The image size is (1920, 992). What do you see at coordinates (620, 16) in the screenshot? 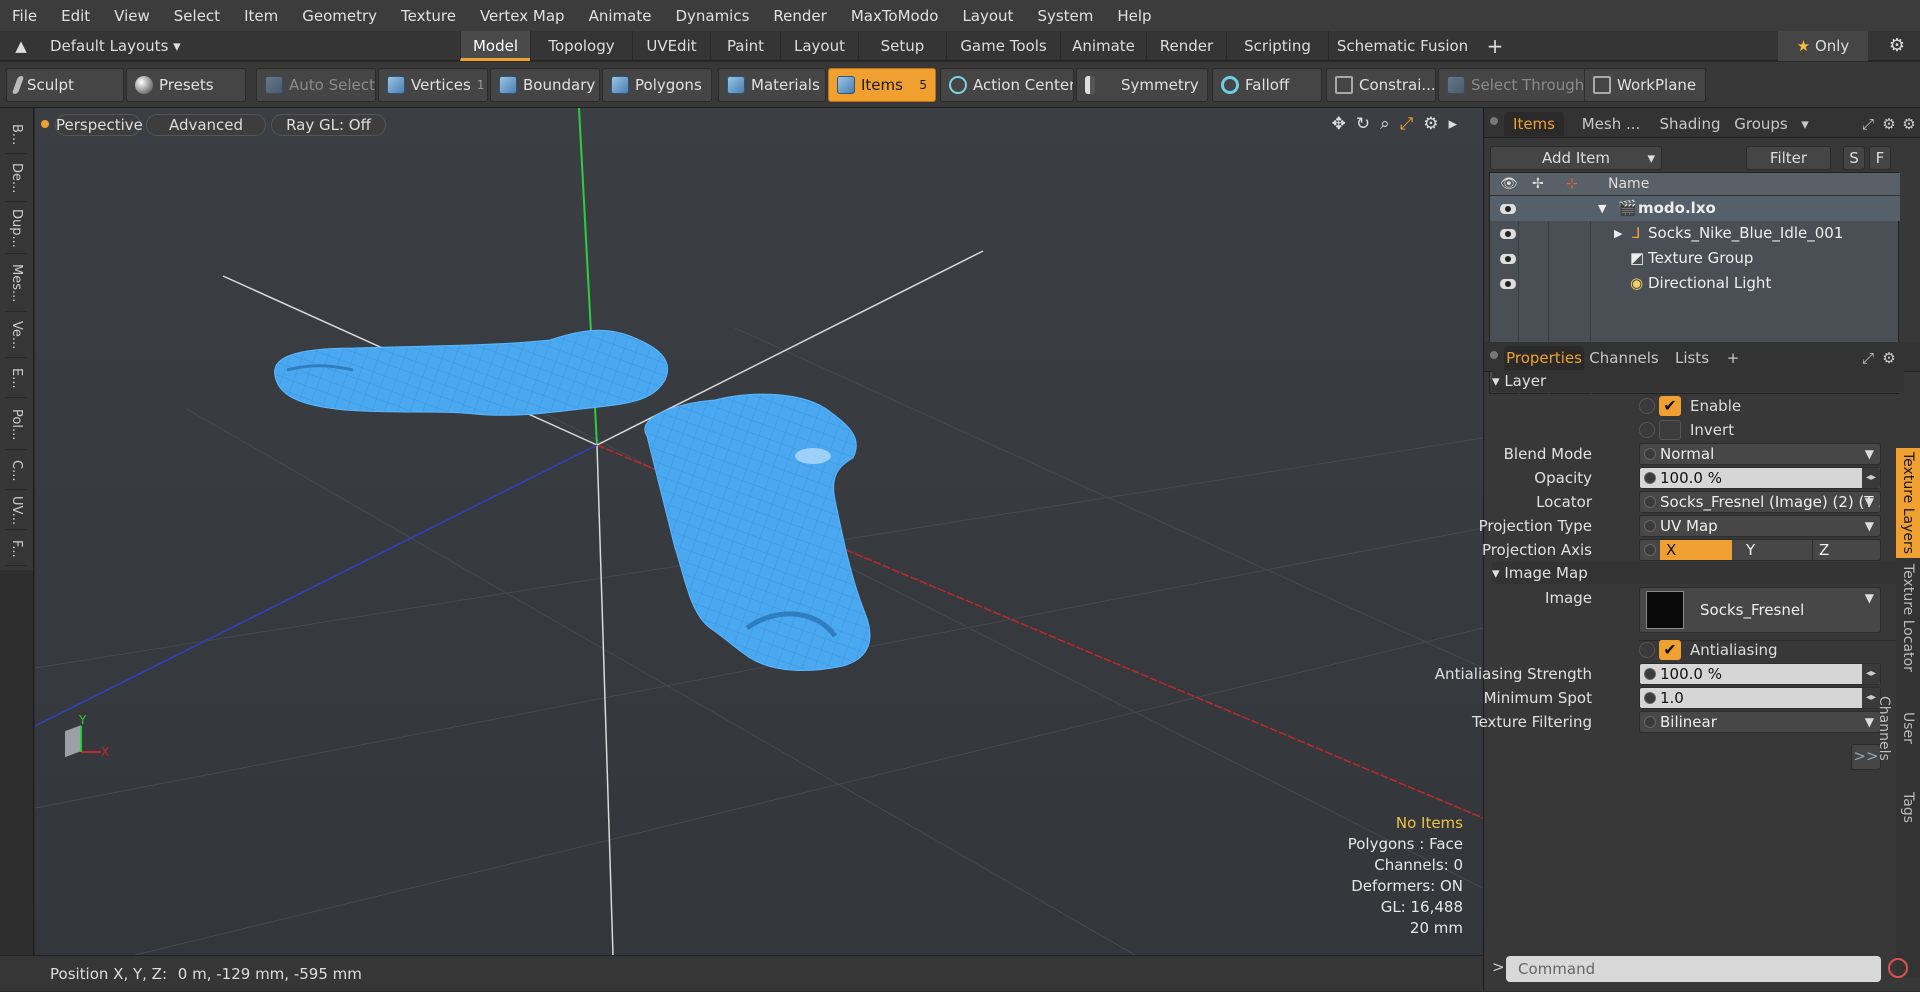
I see `menu-animate: Animate` at bounding box center [620, 16].